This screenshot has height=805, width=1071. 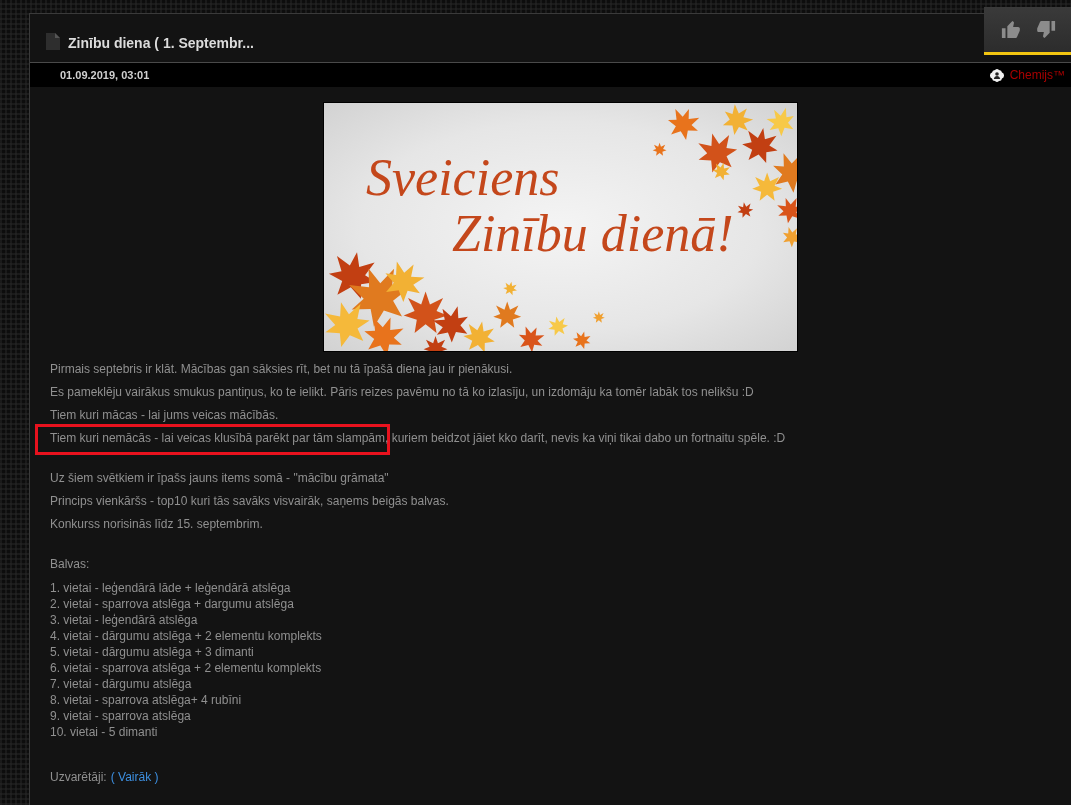 I want to click on thumbs-down-button, so click(x=1047, y=29).